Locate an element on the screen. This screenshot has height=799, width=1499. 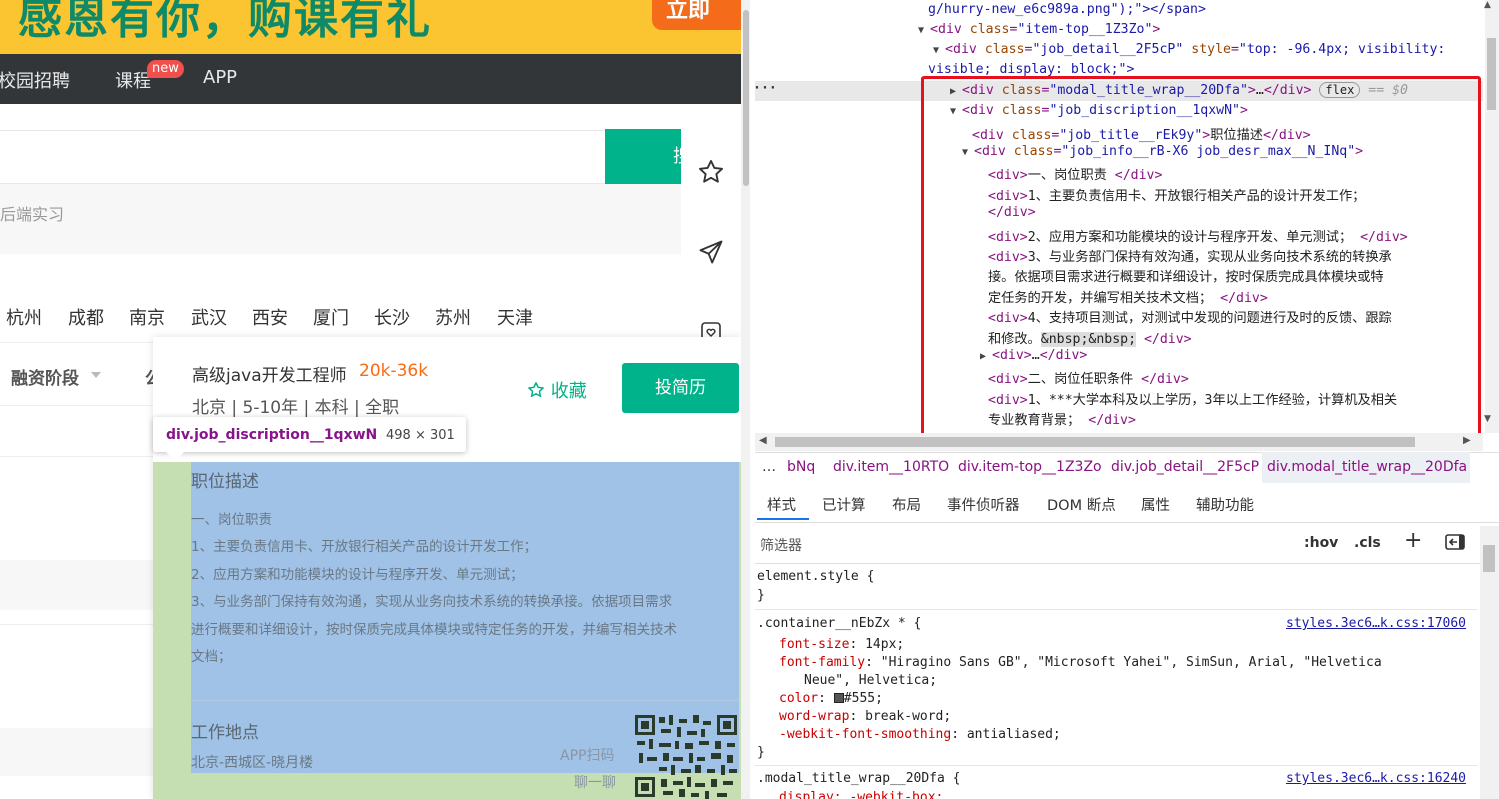
rule-selector: .modal_title_wrap__20Dfa { is located at coordinates (859, 778).